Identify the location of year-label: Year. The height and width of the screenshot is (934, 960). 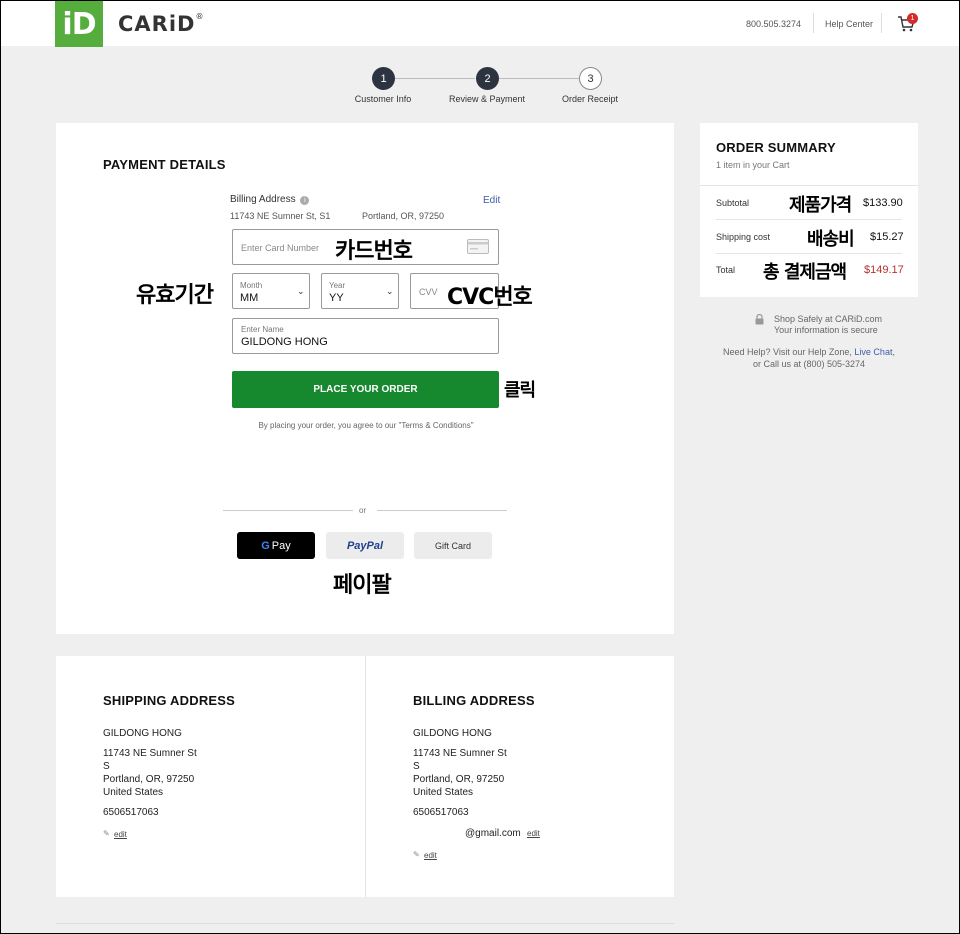
(337, 285).